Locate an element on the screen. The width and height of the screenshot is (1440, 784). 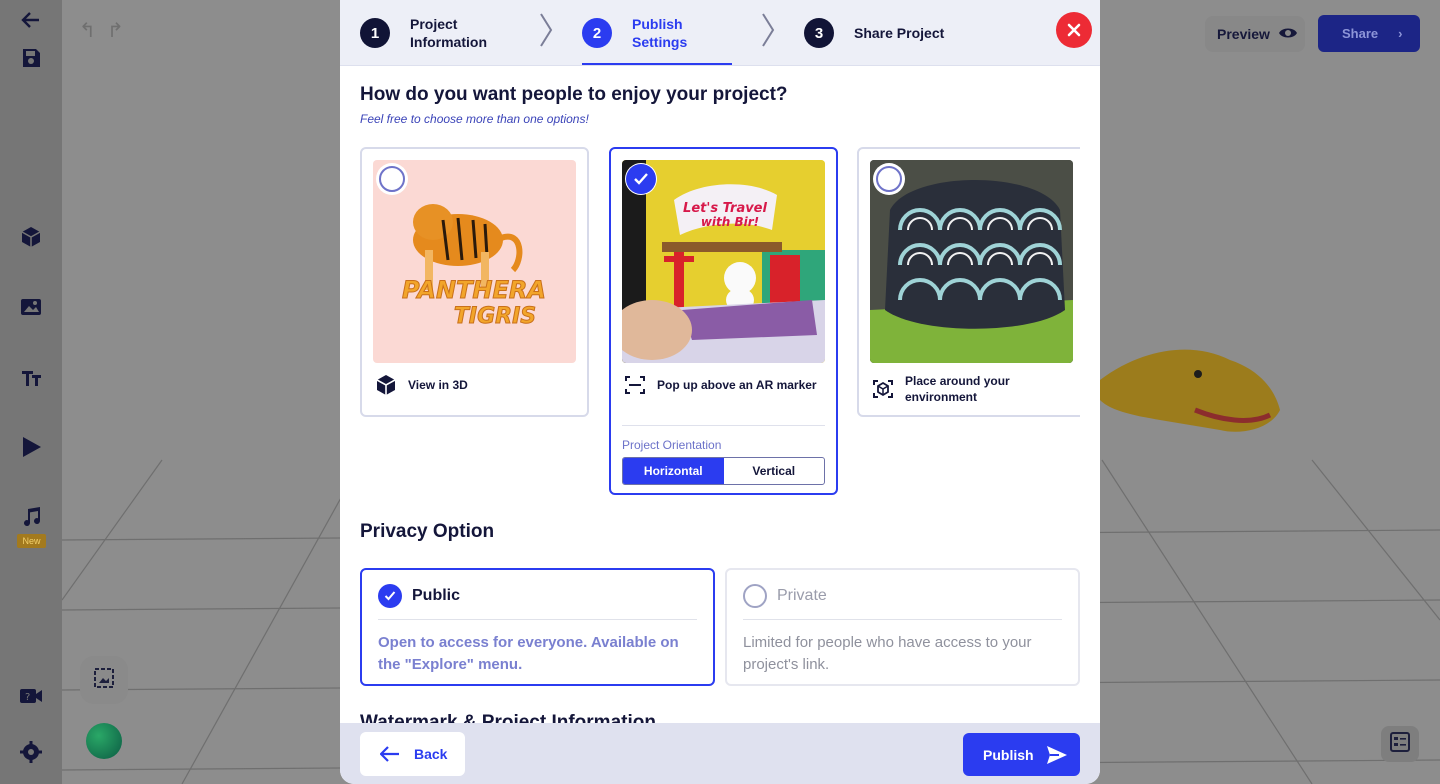
send-icon is located at coordinates (1056, 754).